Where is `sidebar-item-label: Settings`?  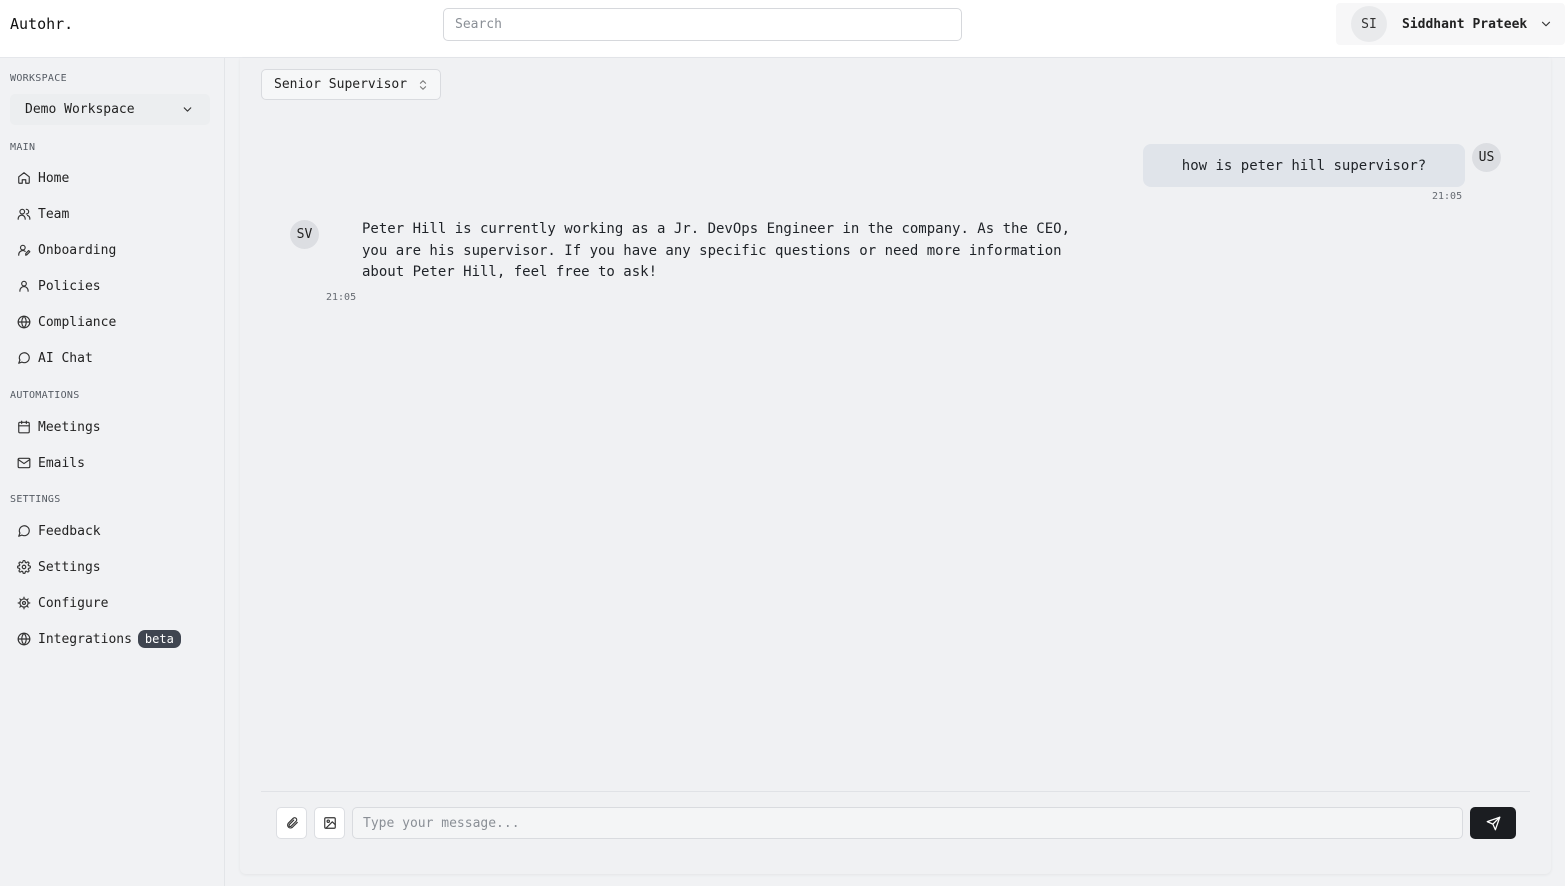 sidebar-item-label: Settings is located at coordinates (69, 567).